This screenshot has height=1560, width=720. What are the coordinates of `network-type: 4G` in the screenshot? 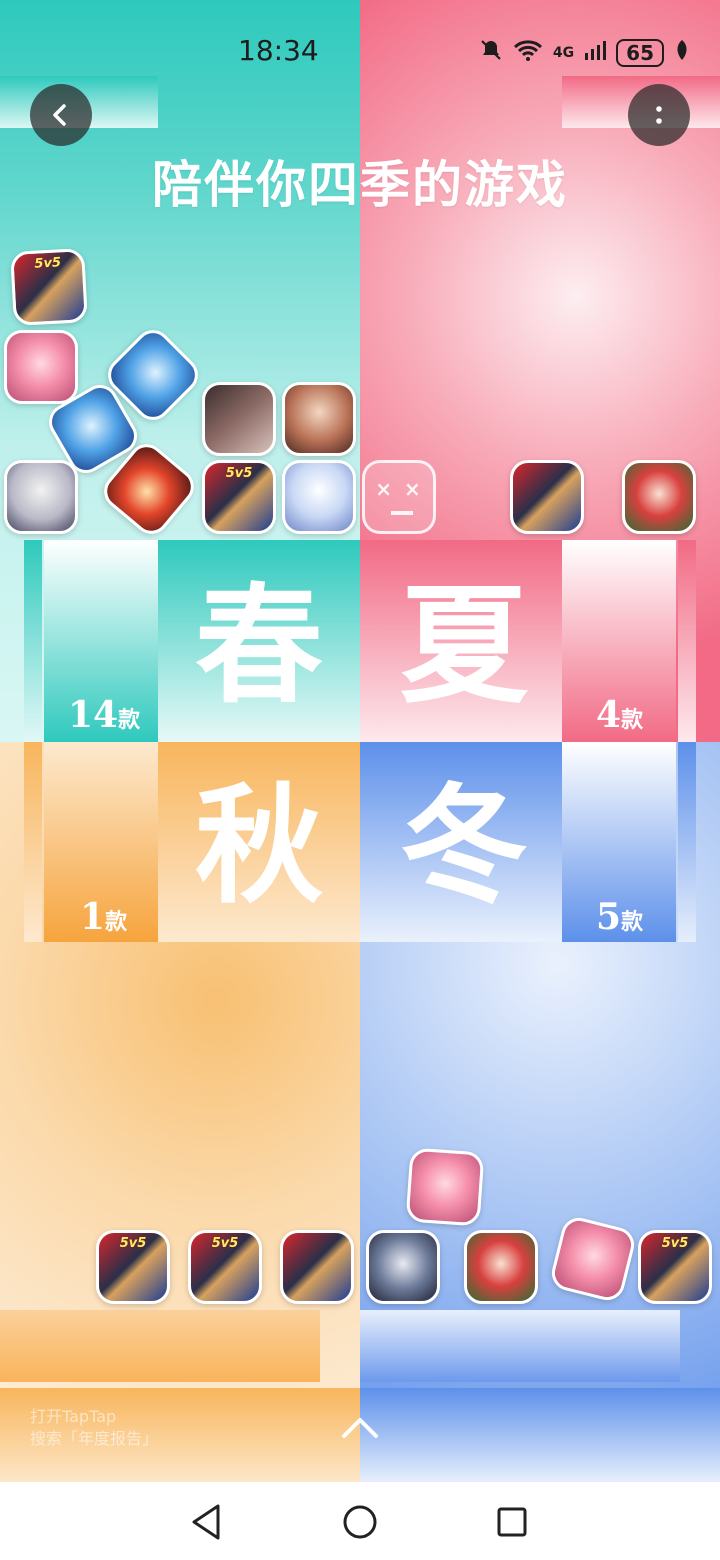 It's located at (563, 52).